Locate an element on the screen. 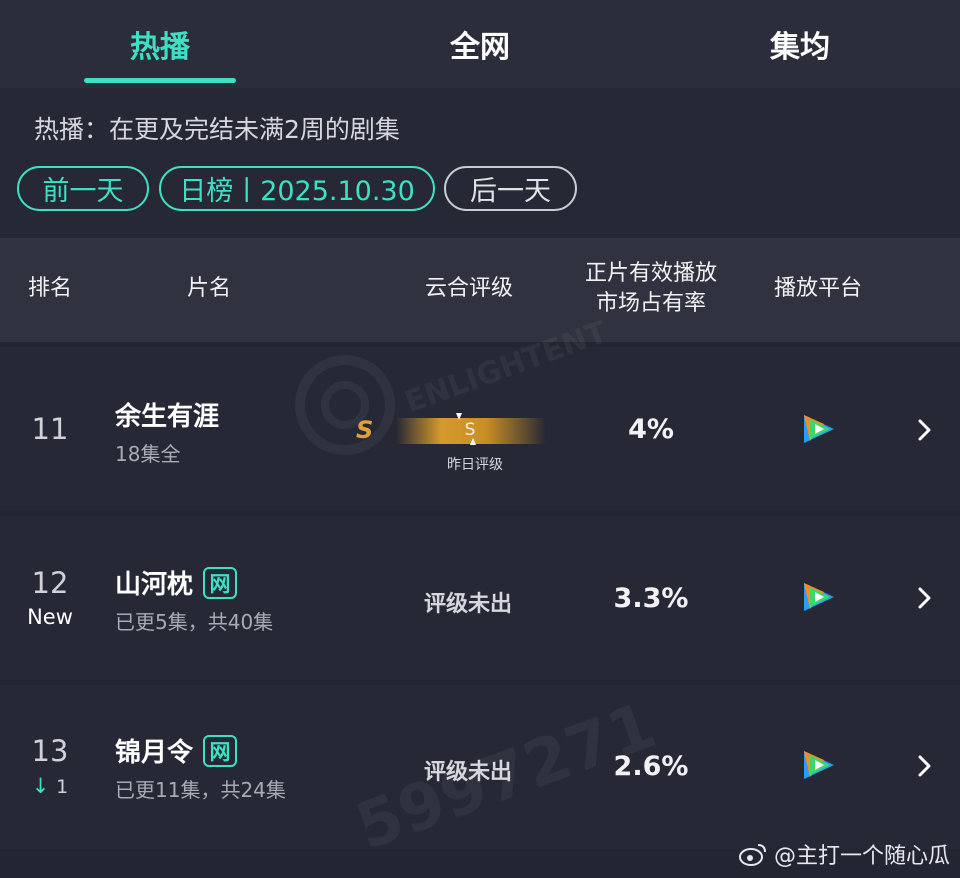  episode-count: 18集全 is located at coordinates (148, 454).